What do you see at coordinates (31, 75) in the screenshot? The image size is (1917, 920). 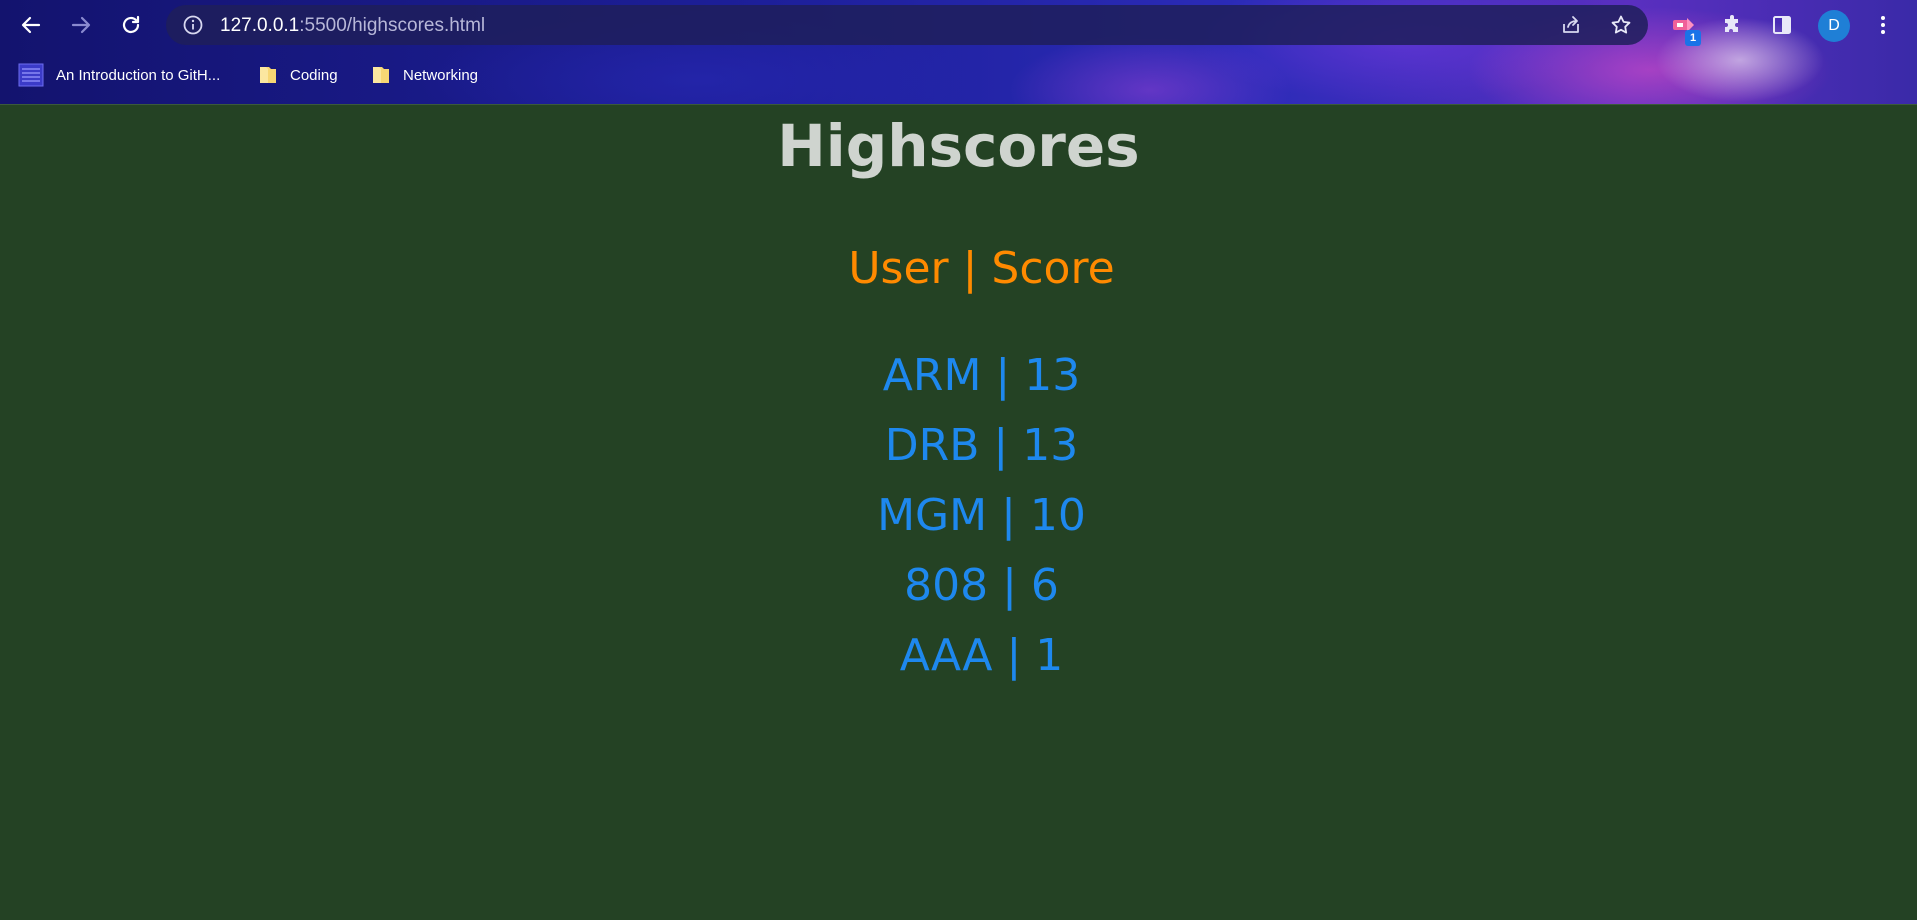 I see `github-course-icon` at bounding box center [31, 75].